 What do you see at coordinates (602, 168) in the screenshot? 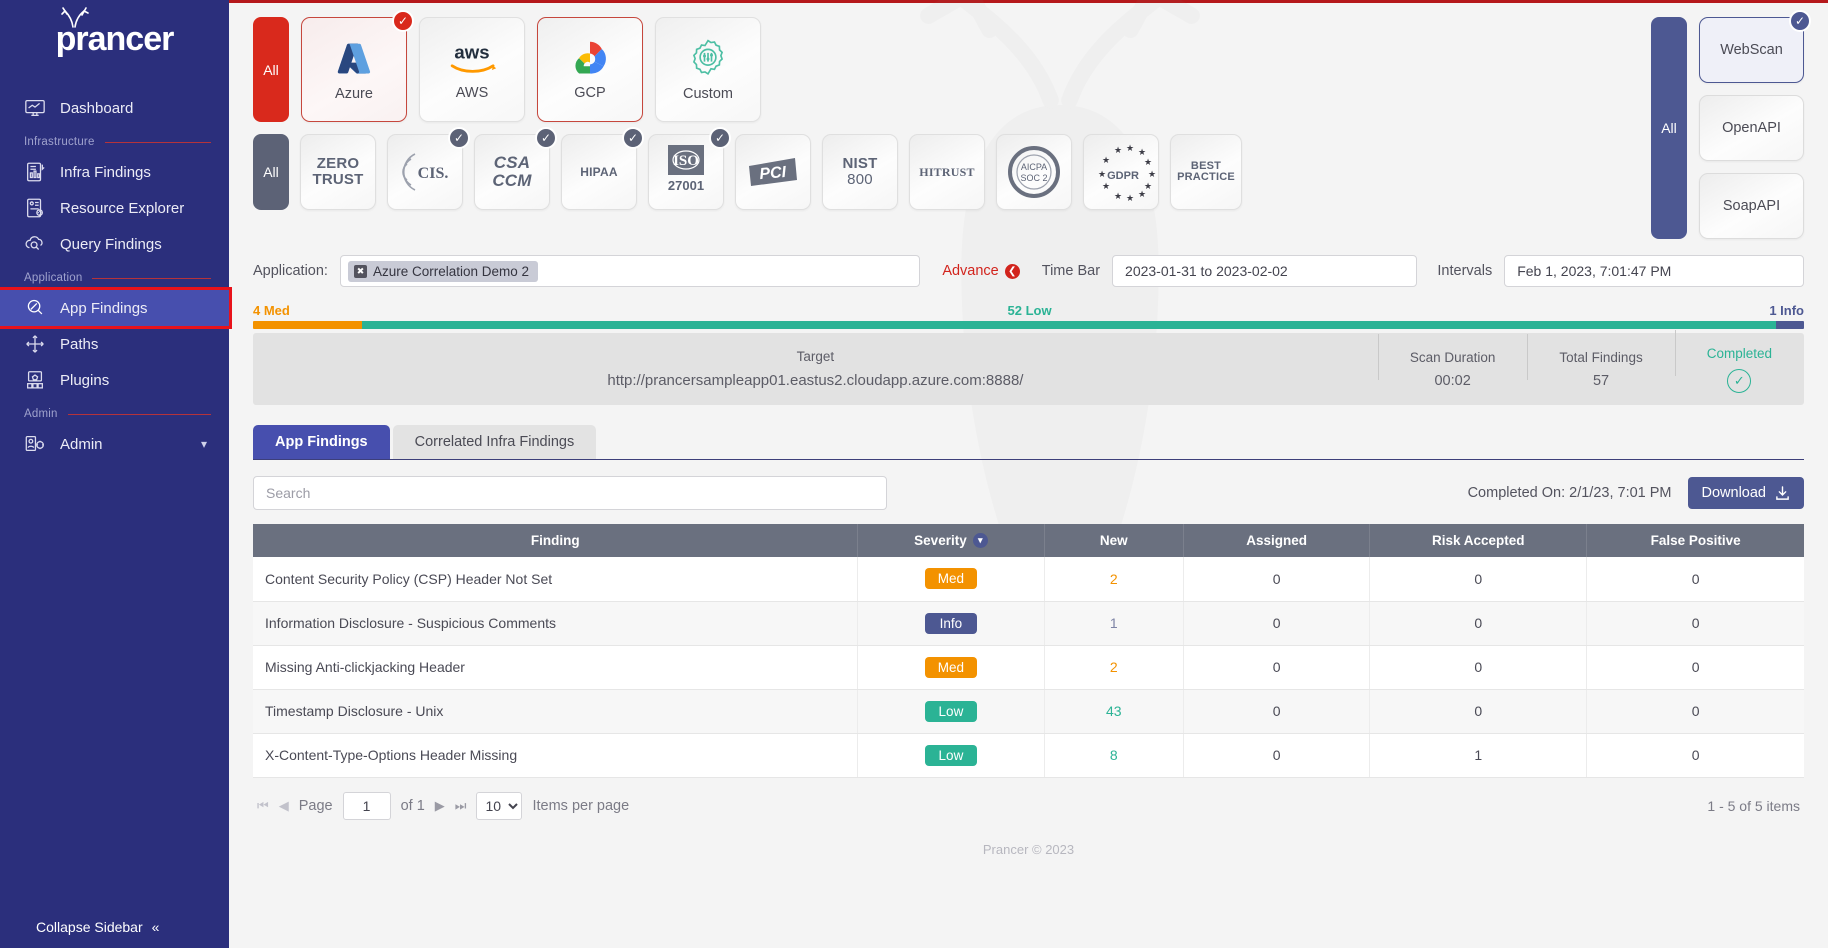
I see `standard-card-hipaa: ✓ HIPAA` at bounding box center [602, 168].